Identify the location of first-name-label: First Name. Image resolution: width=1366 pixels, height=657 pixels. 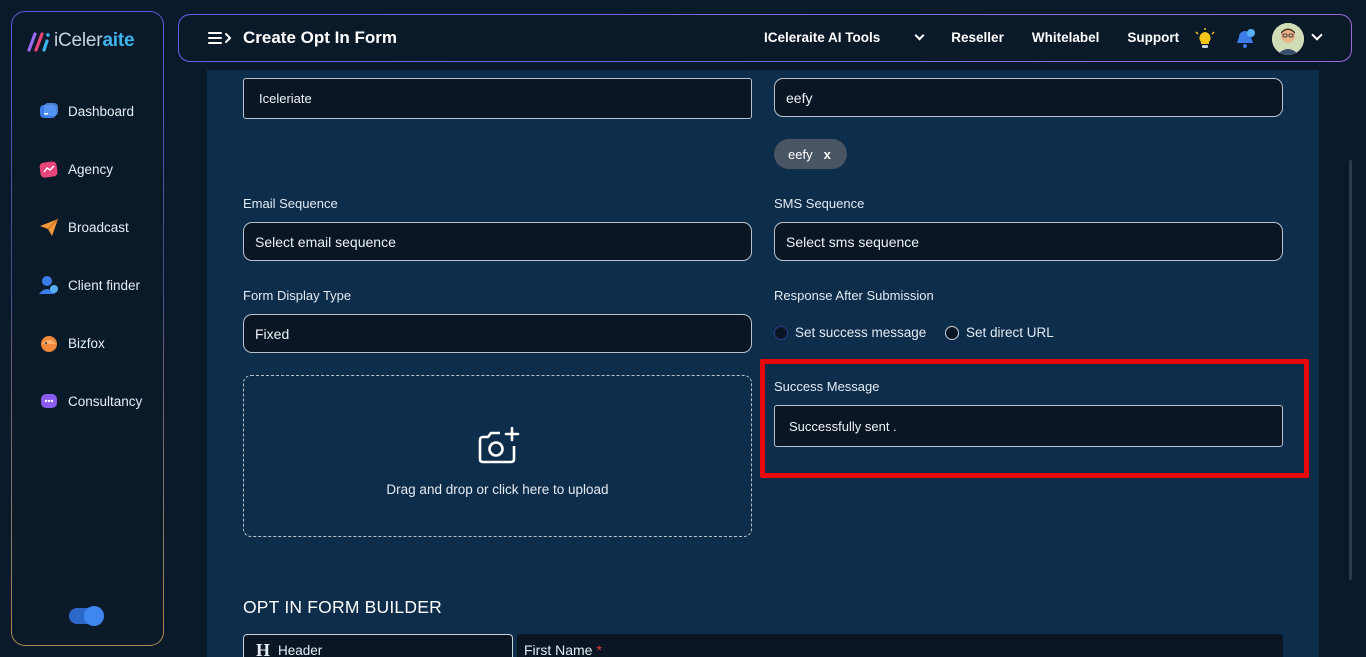
(558, 649).